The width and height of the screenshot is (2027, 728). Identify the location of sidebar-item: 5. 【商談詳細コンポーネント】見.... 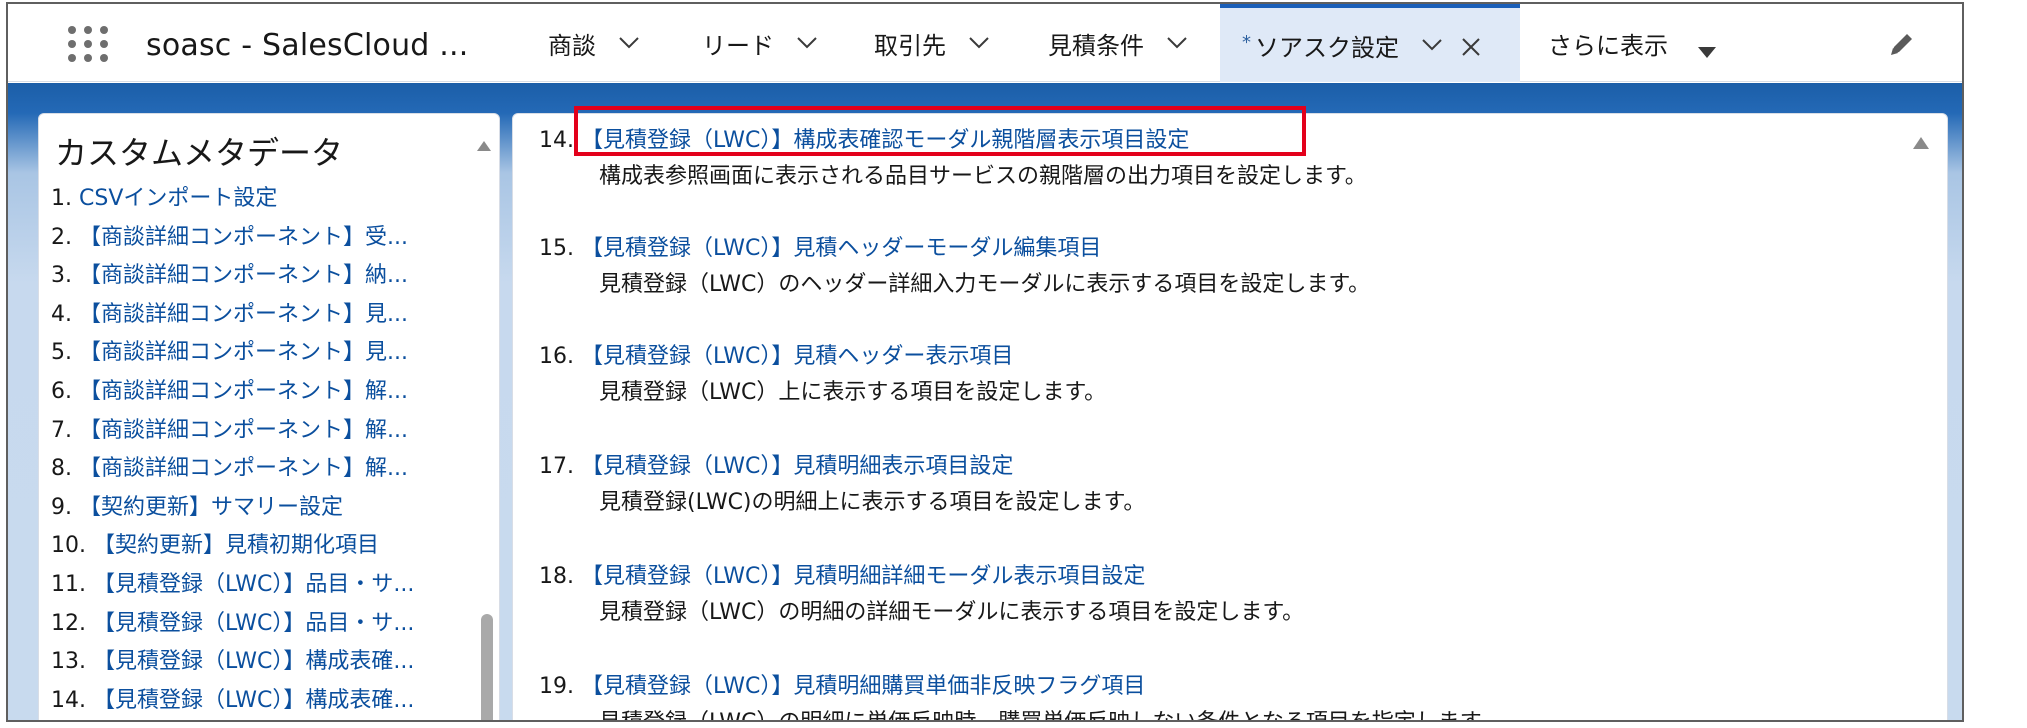
(271, 353).